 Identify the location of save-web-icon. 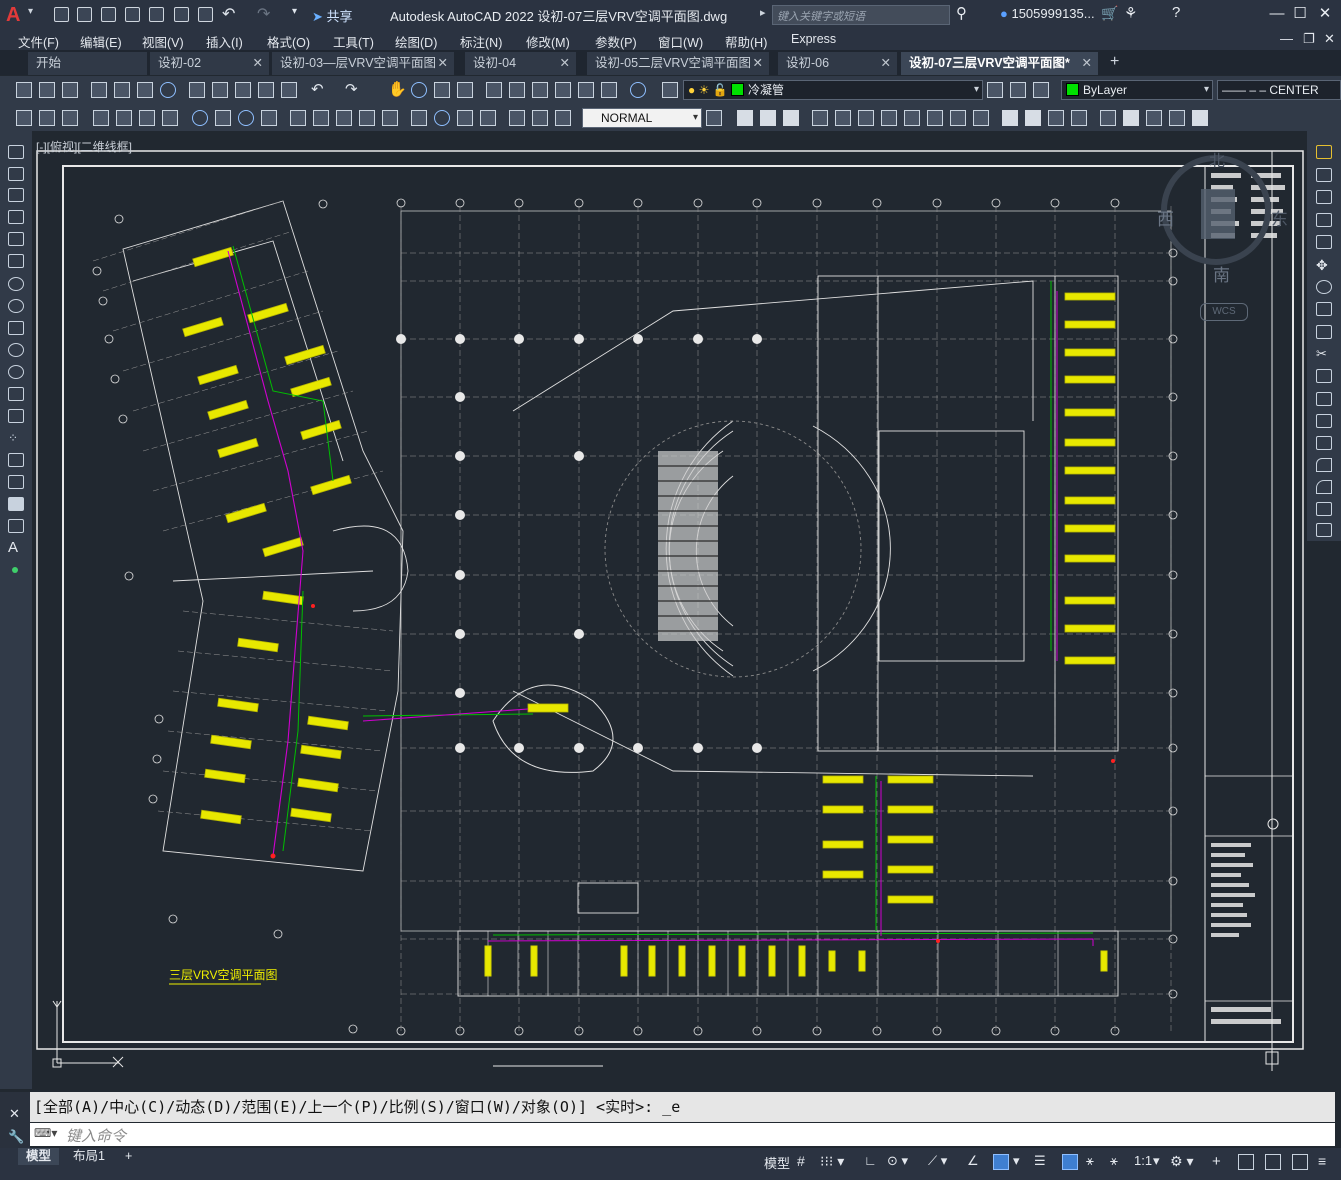
(181, 14).